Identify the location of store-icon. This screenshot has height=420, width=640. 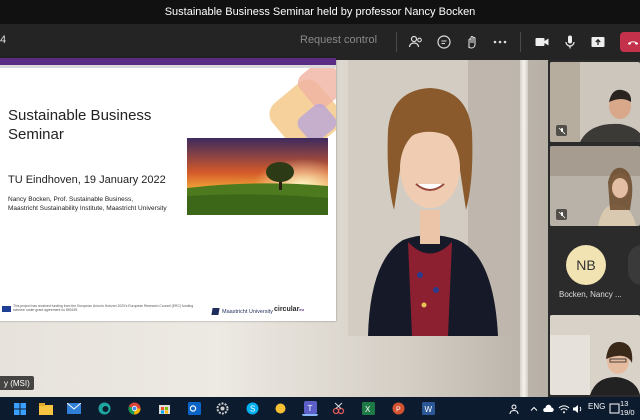
(164, 408).